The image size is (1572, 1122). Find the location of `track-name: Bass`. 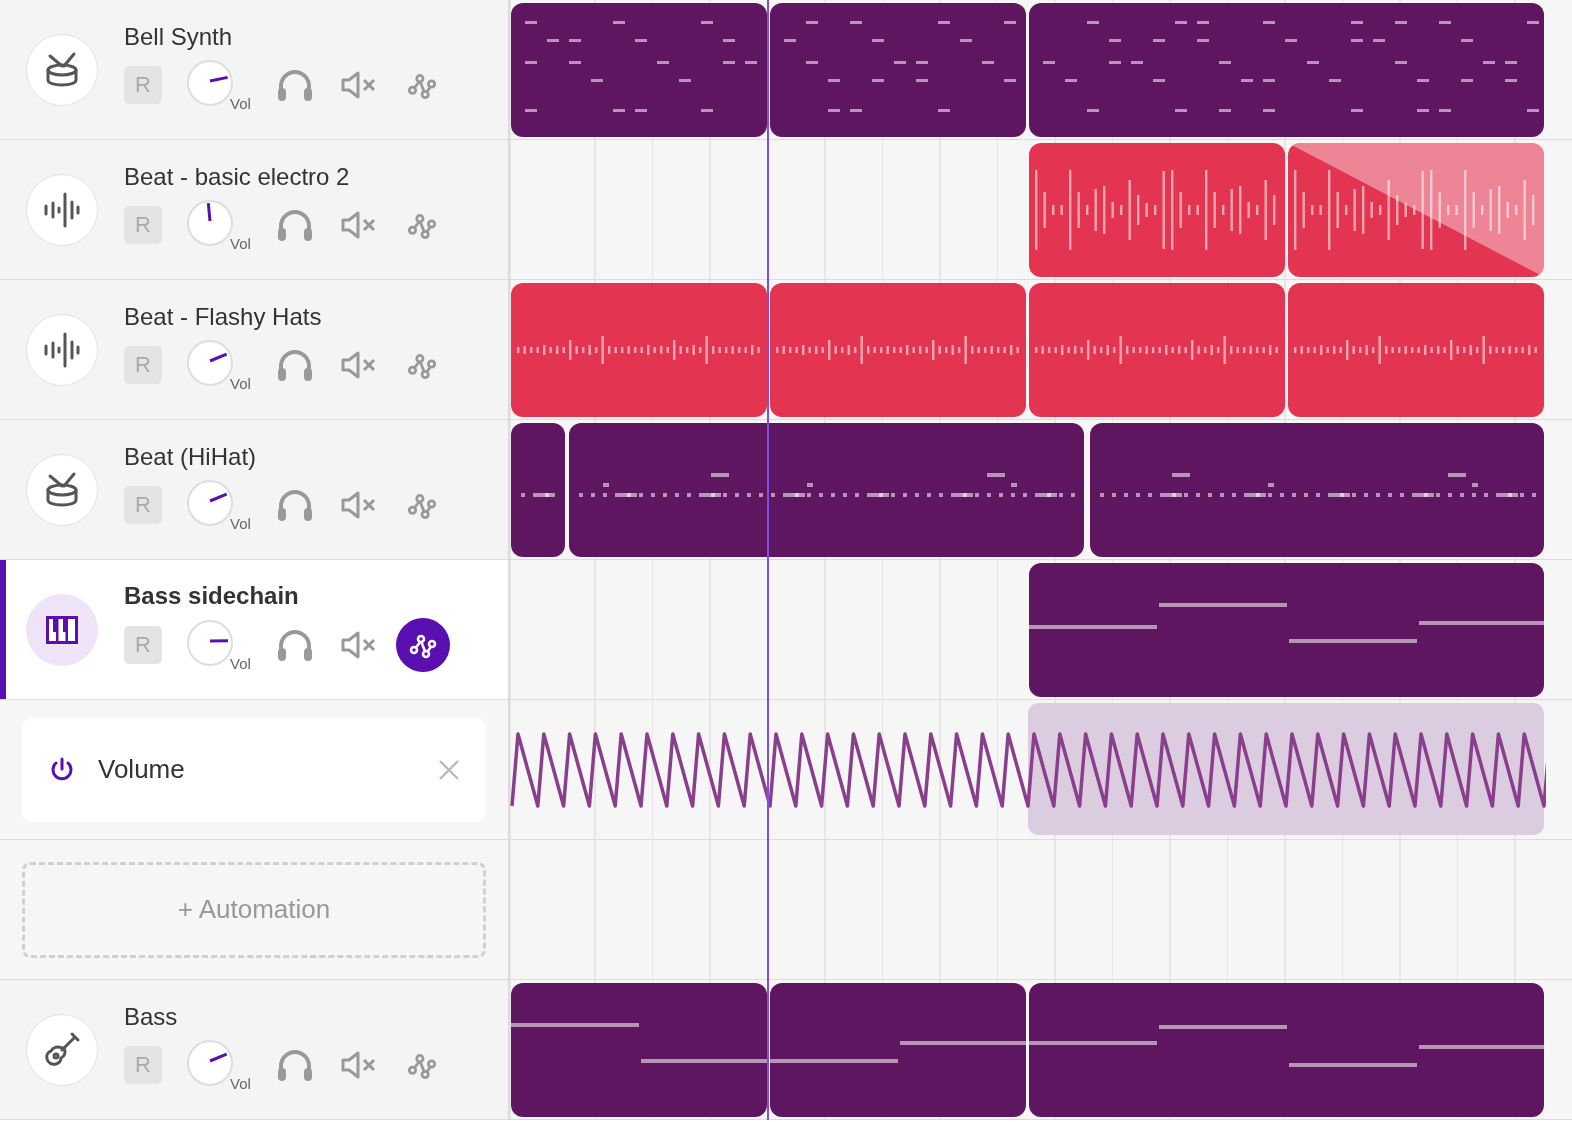

track-name: Bass is located at coordinates (151, 1016).